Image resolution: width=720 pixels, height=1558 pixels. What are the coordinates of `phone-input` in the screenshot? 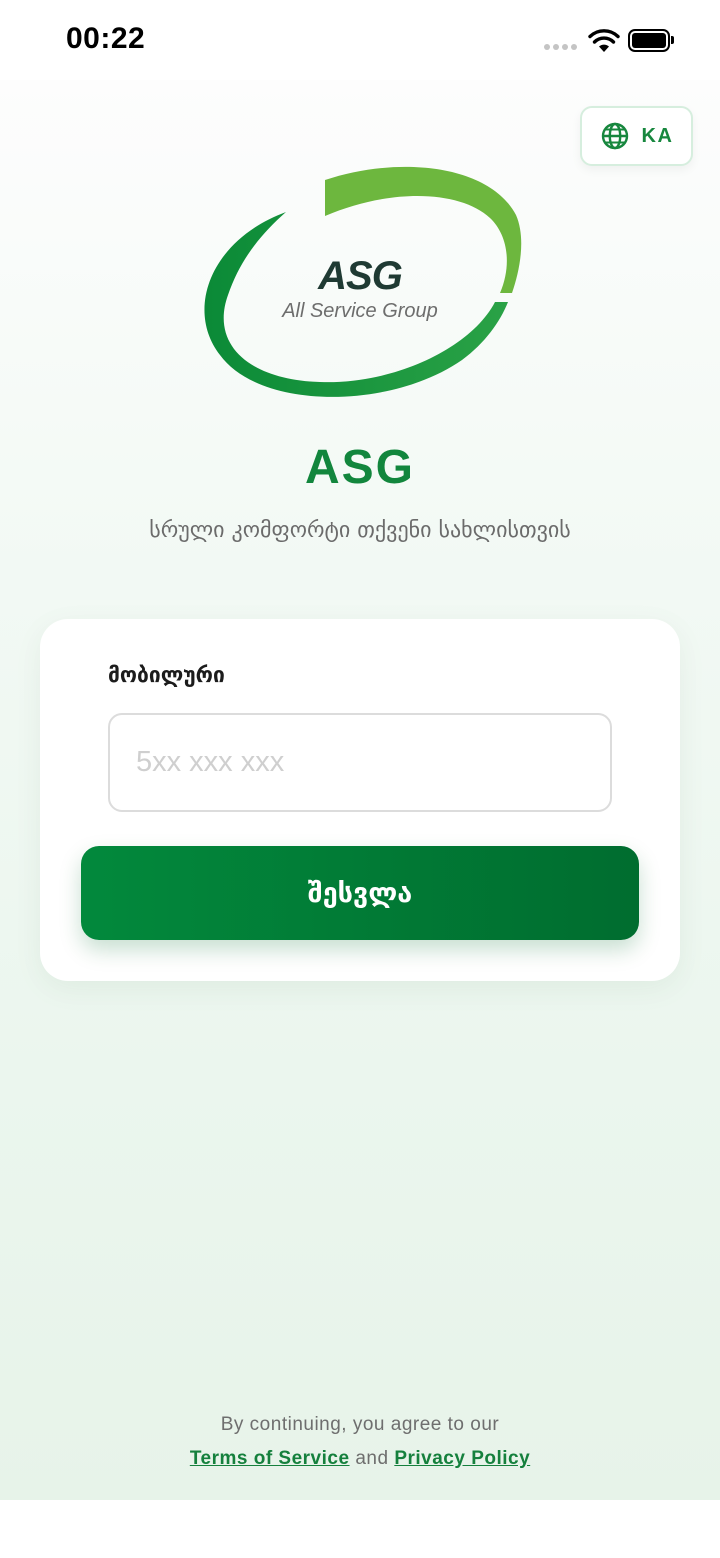 It's located at (360, 762).